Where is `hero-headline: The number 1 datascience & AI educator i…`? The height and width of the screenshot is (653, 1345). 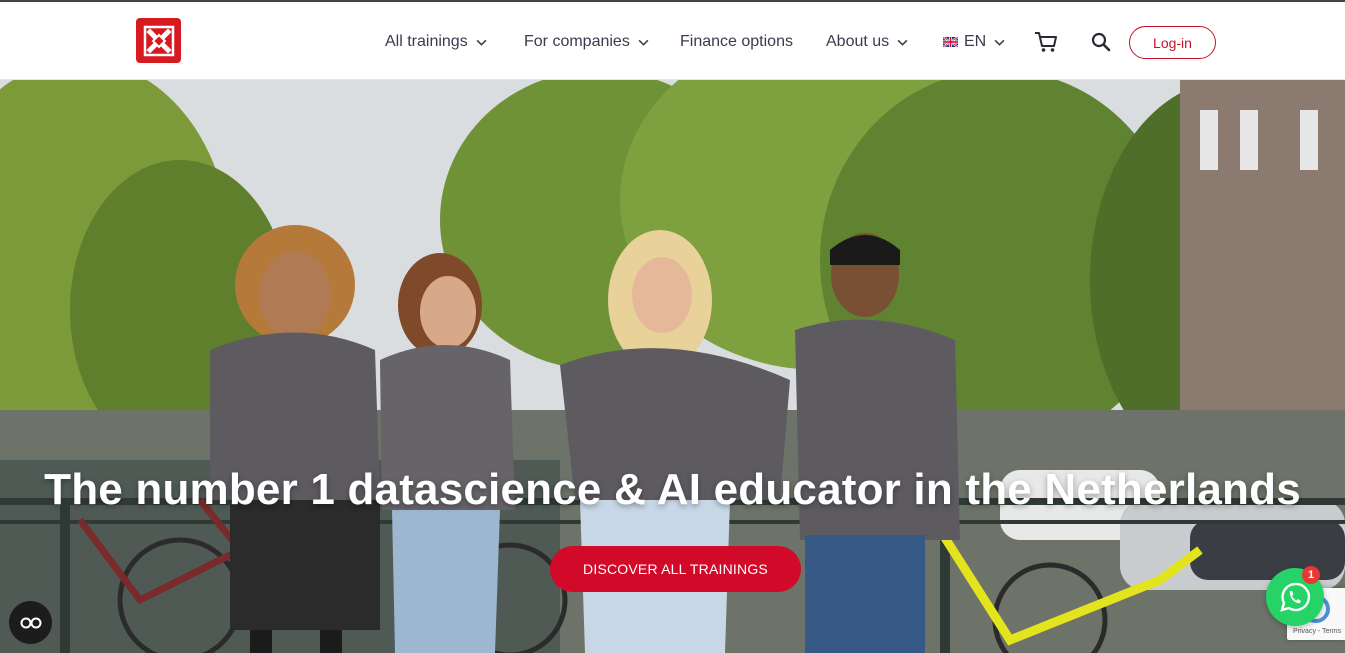 hero-headline: The number 1 datascience & AI educator i… is located at coordinates (672, 489).